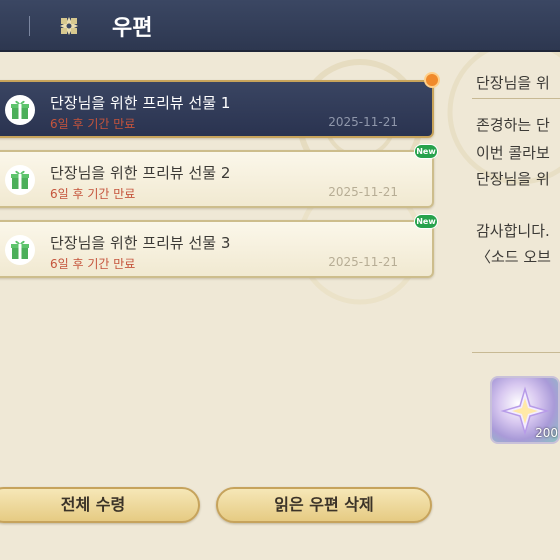 Image resolution: width=560 pixels, height=560 pixels. What do you see at coordinates (513, 257) in the screenshot?
I see `detail-body-line: 〈소드 오브` at bounding box center [513, 257].